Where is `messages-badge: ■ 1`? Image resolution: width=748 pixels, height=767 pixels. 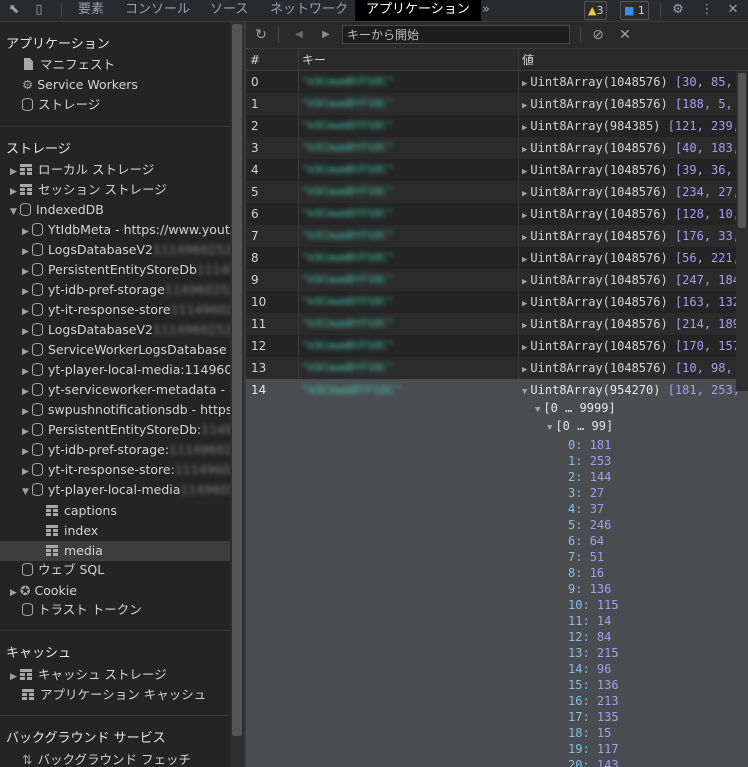
messages-badge: ■ 1 is located at coordinates (634, 10).